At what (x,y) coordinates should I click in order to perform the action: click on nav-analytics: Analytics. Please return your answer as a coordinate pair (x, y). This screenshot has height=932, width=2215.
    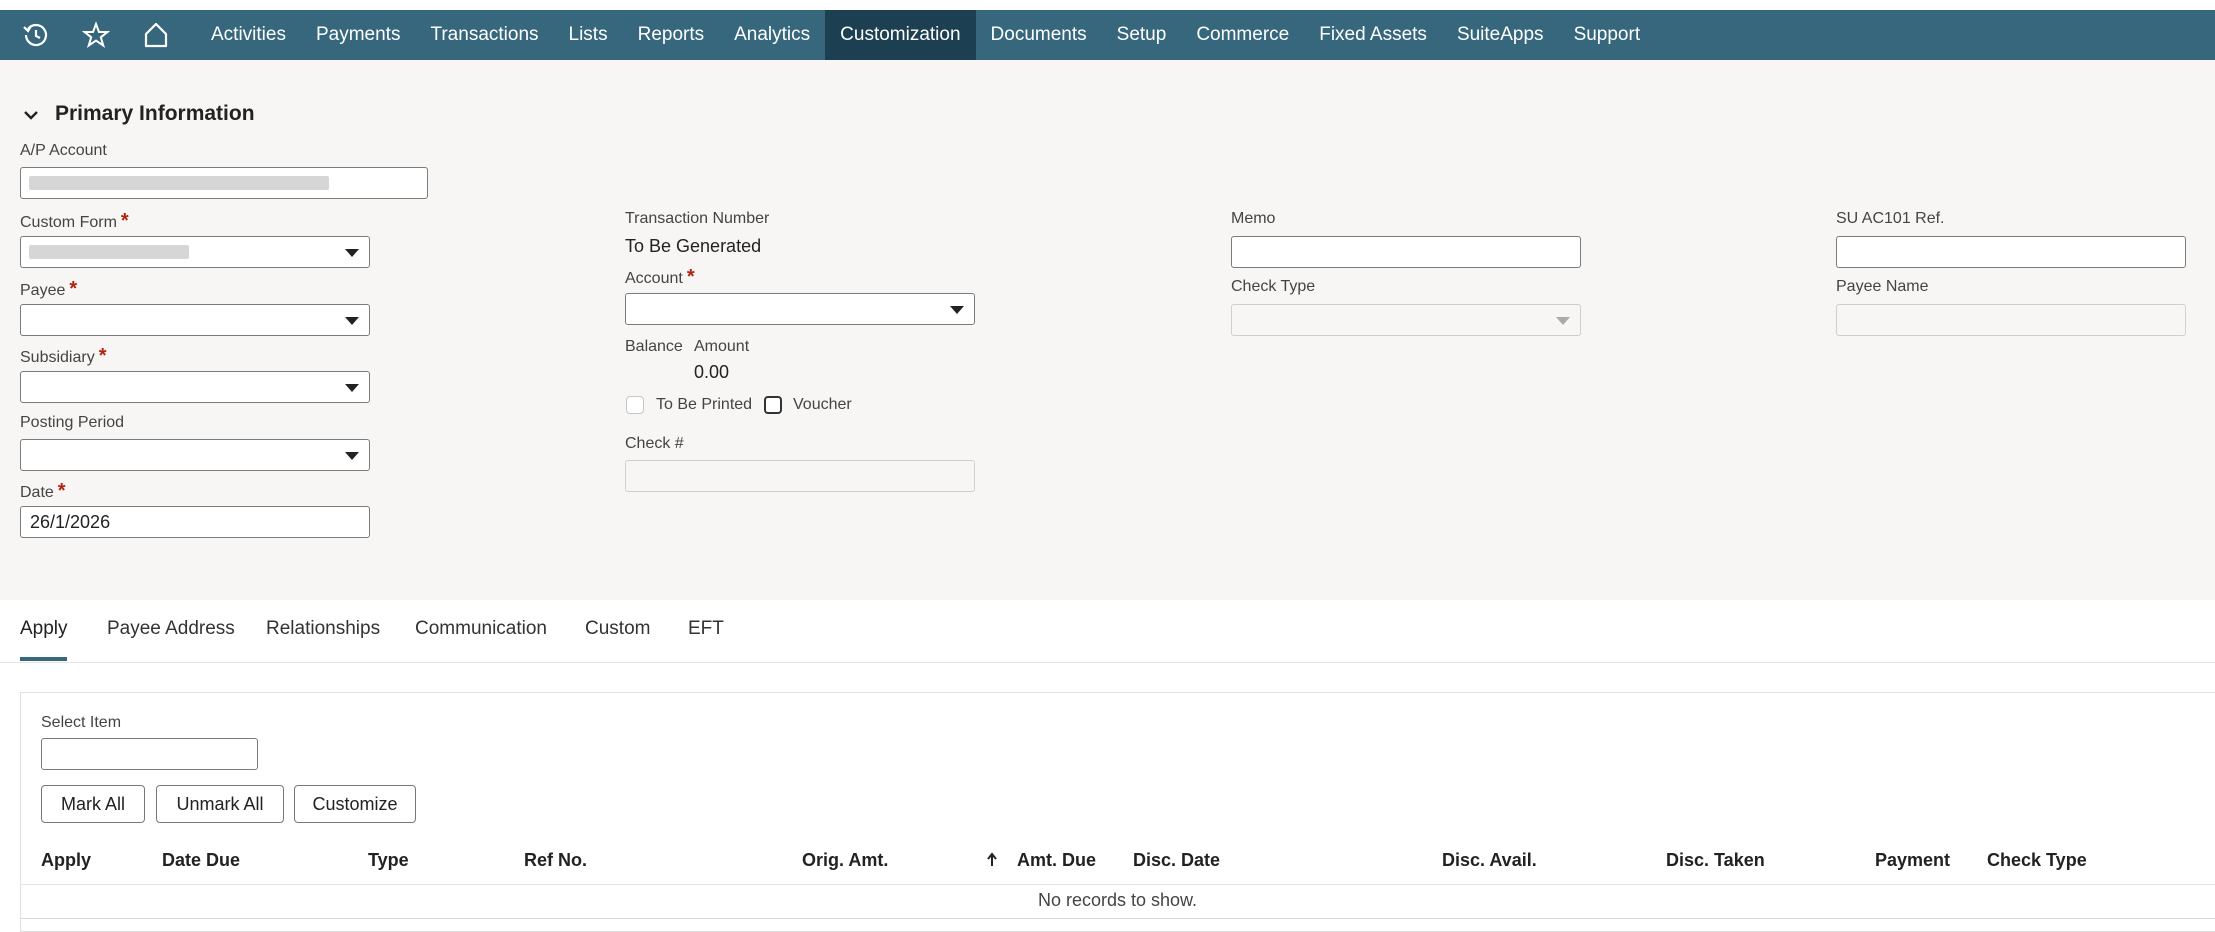
    Looking at the image, I should click on (772, 35).